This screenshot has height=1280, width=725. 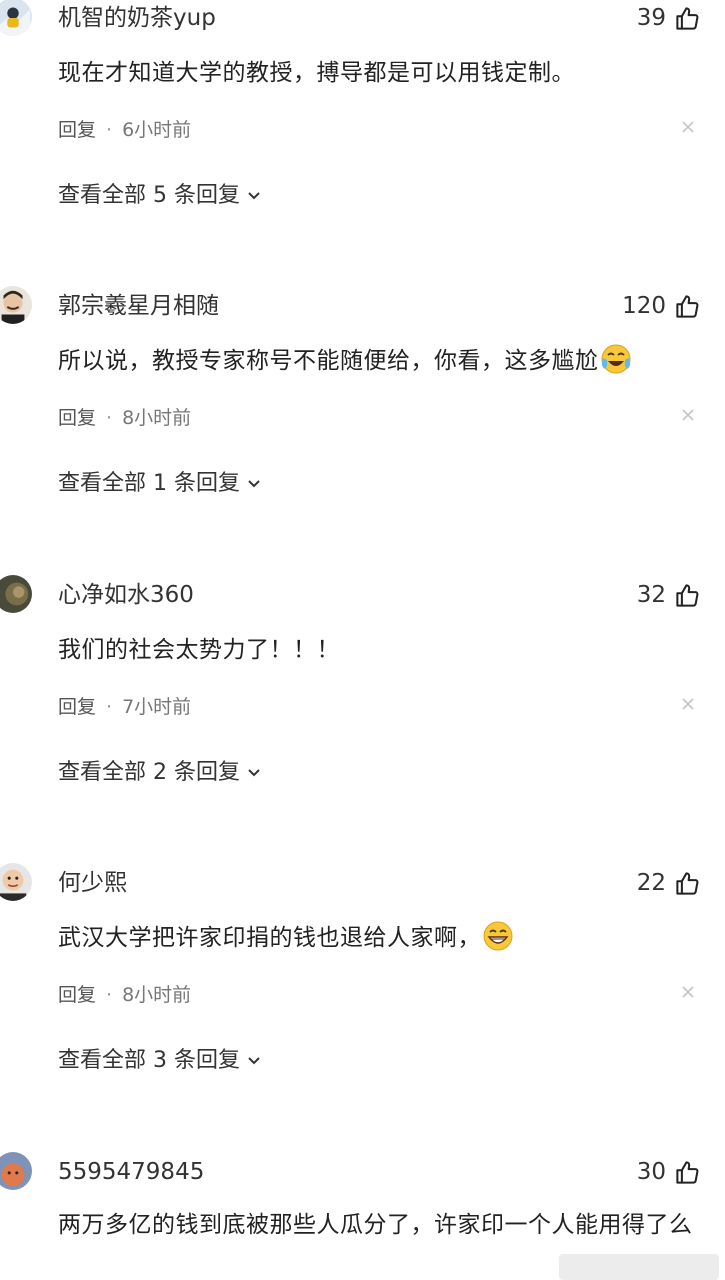 What do you see at coordinates (651, 883) in the screenshot?
I see `like-count: 22` at bounding box center [651, 883].